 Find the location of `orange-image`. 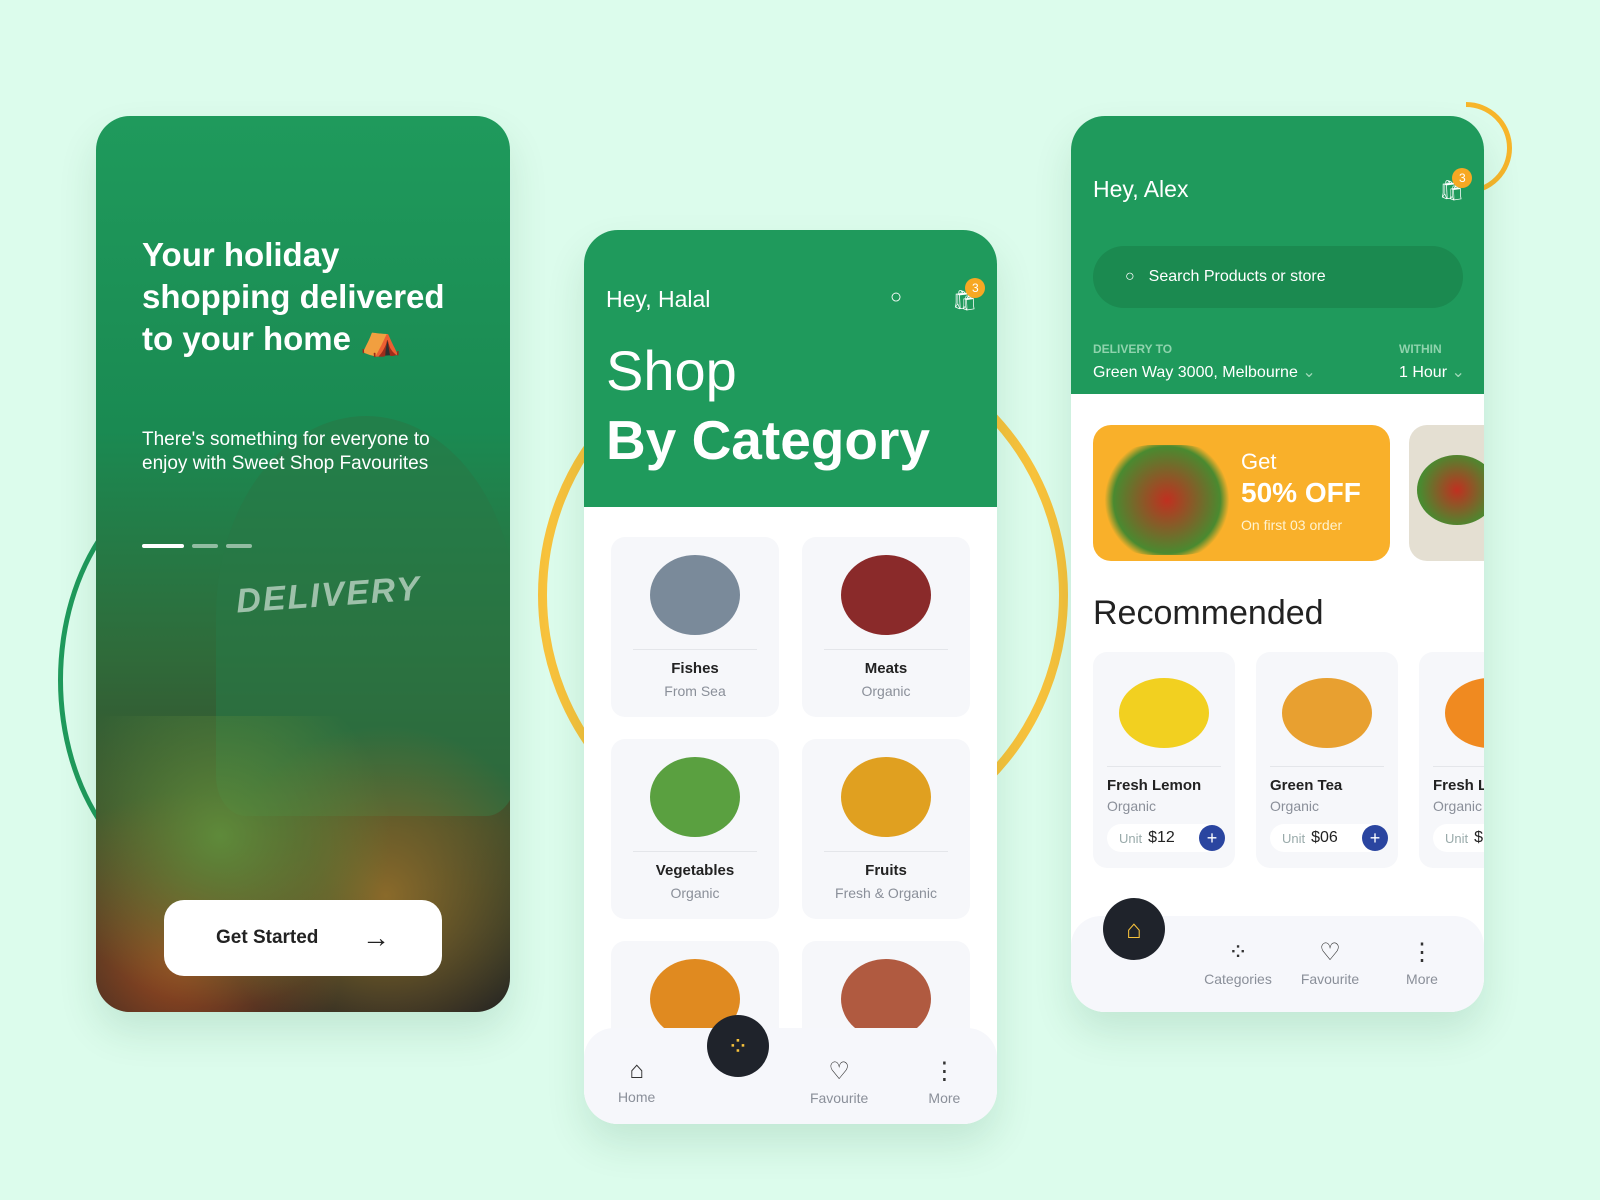

orange-image is located at coordinates (1464, 713).